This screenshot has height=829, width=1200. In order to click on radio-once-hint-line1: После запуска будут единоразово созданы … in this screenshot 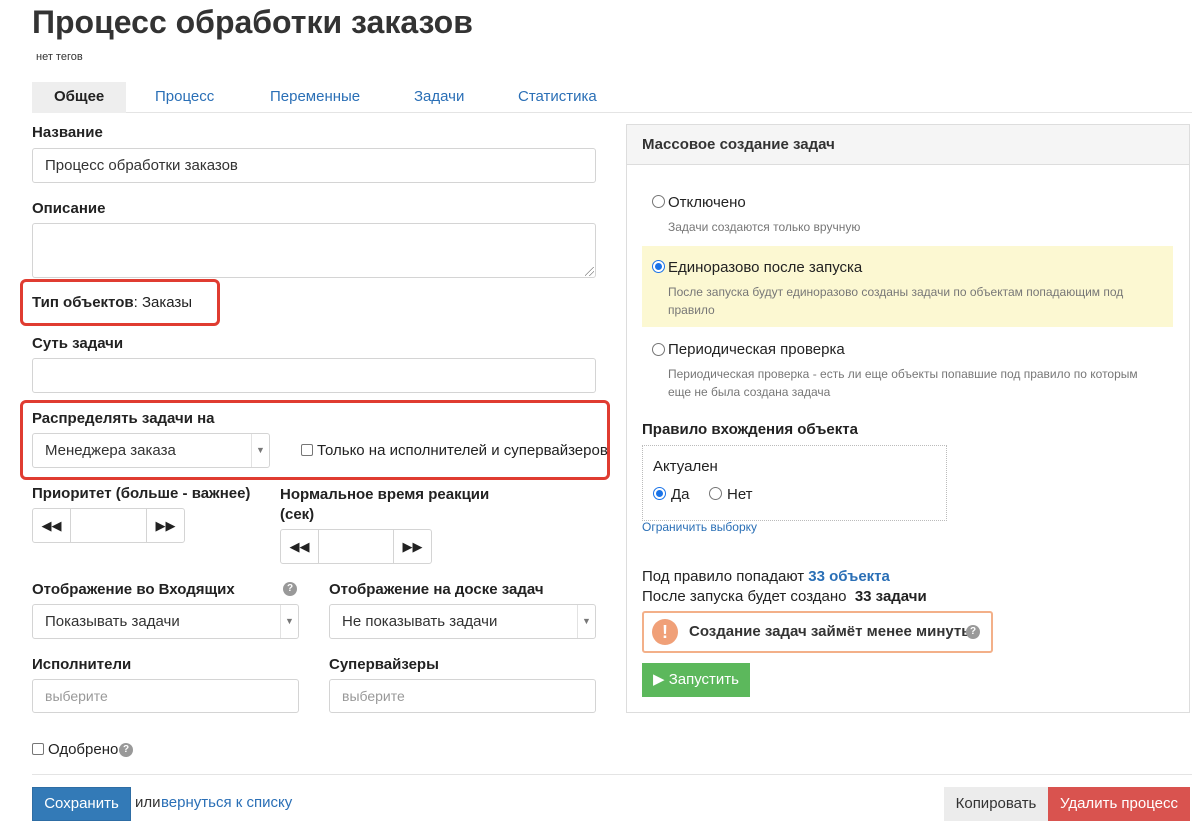, I will do `click(896, 292)`.